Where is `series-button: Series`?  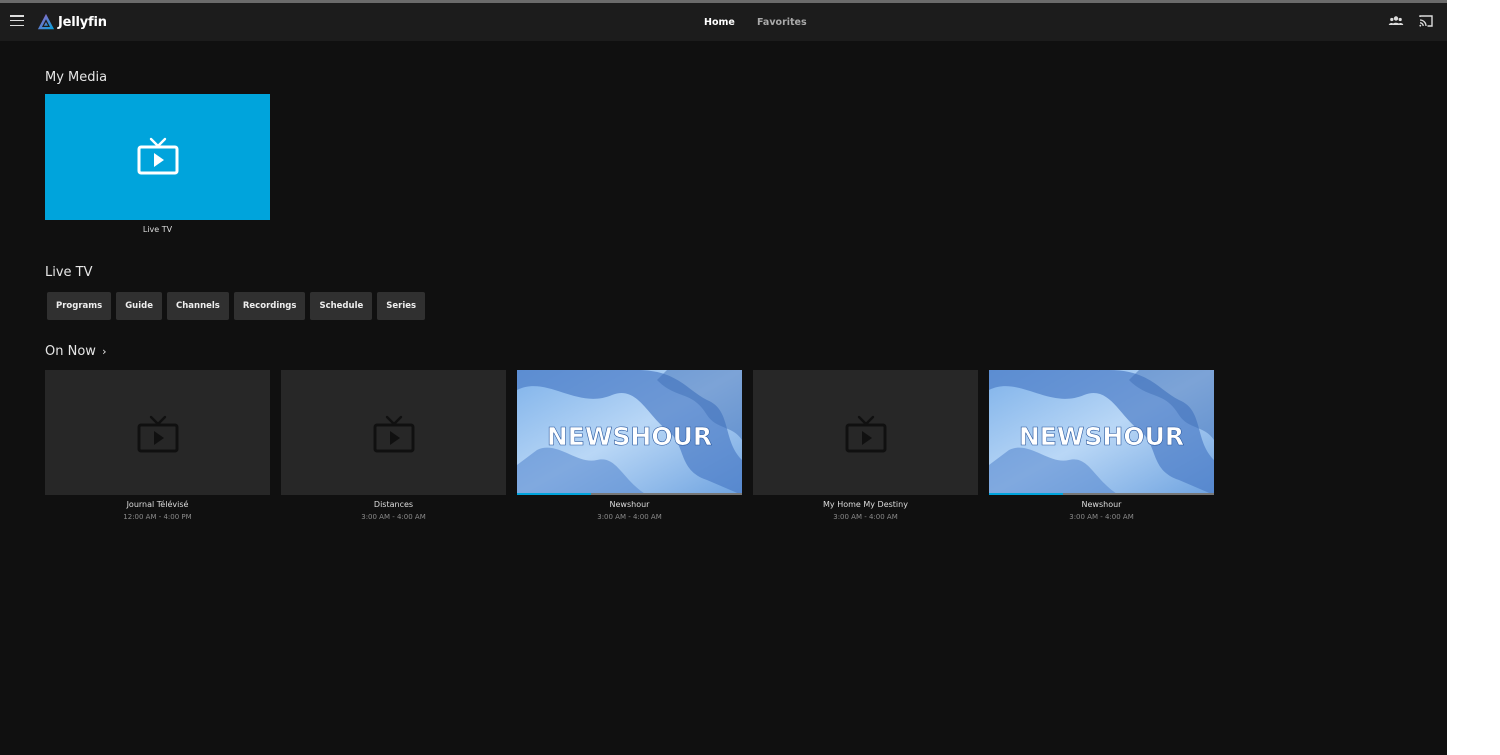
series-button: Series is located at coordinates (401, 306).